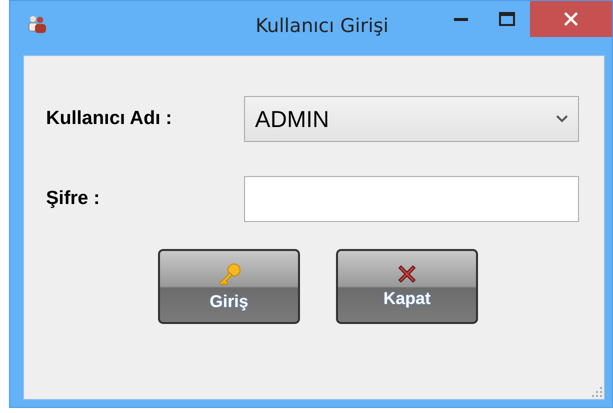  What do you see at coordinates (411, 199) in the screenshot?
I see `password-field` at bounding box center [411, 199].